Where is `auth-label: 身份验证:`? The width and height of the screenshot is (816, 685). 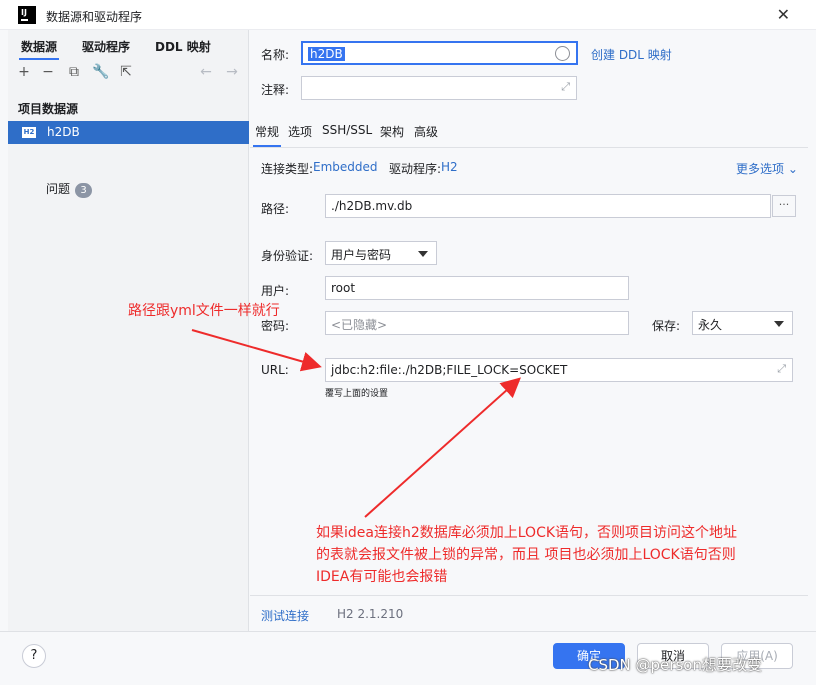 auth-label: 身份验证: is located at coordinates (287, 256).